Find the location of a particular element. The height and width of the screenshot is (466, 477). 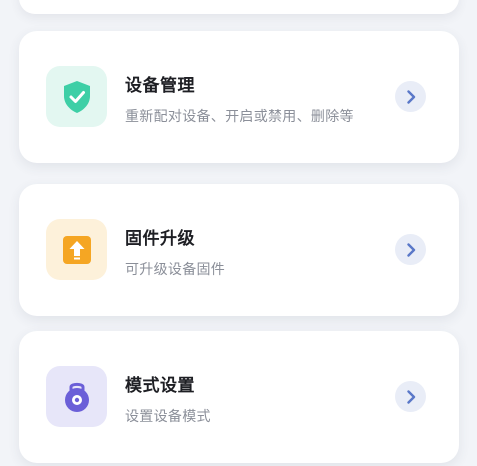

card-title: 模式设置 is located at coordinates (160, 386).